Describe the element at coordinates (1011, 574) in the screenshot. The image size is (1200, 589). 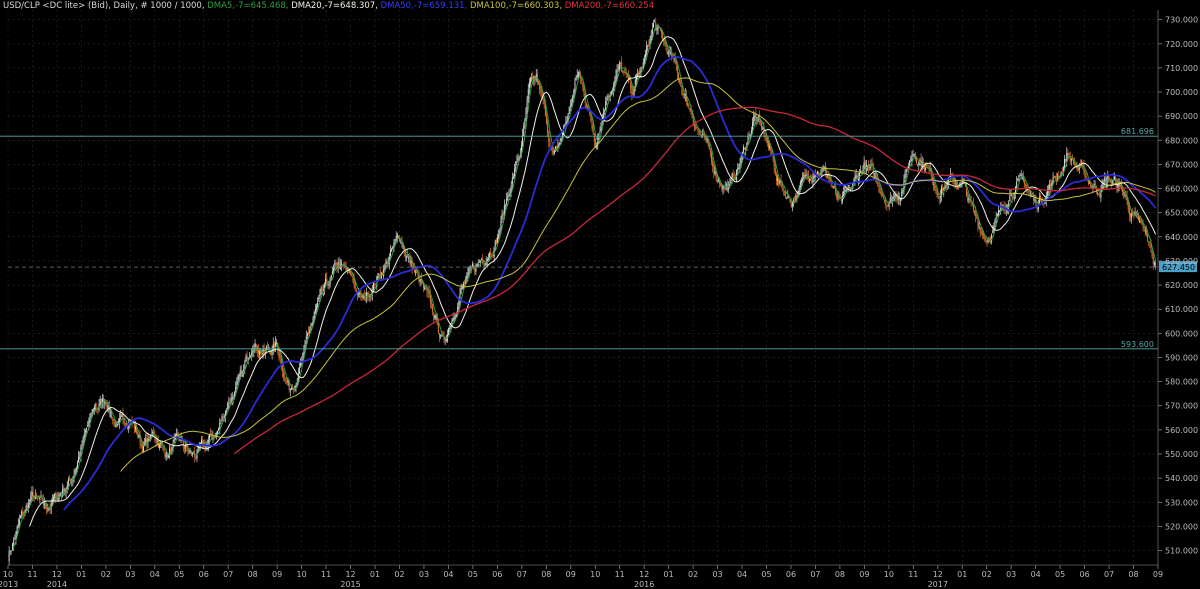
I see `x-tick-label: 03` at that location.